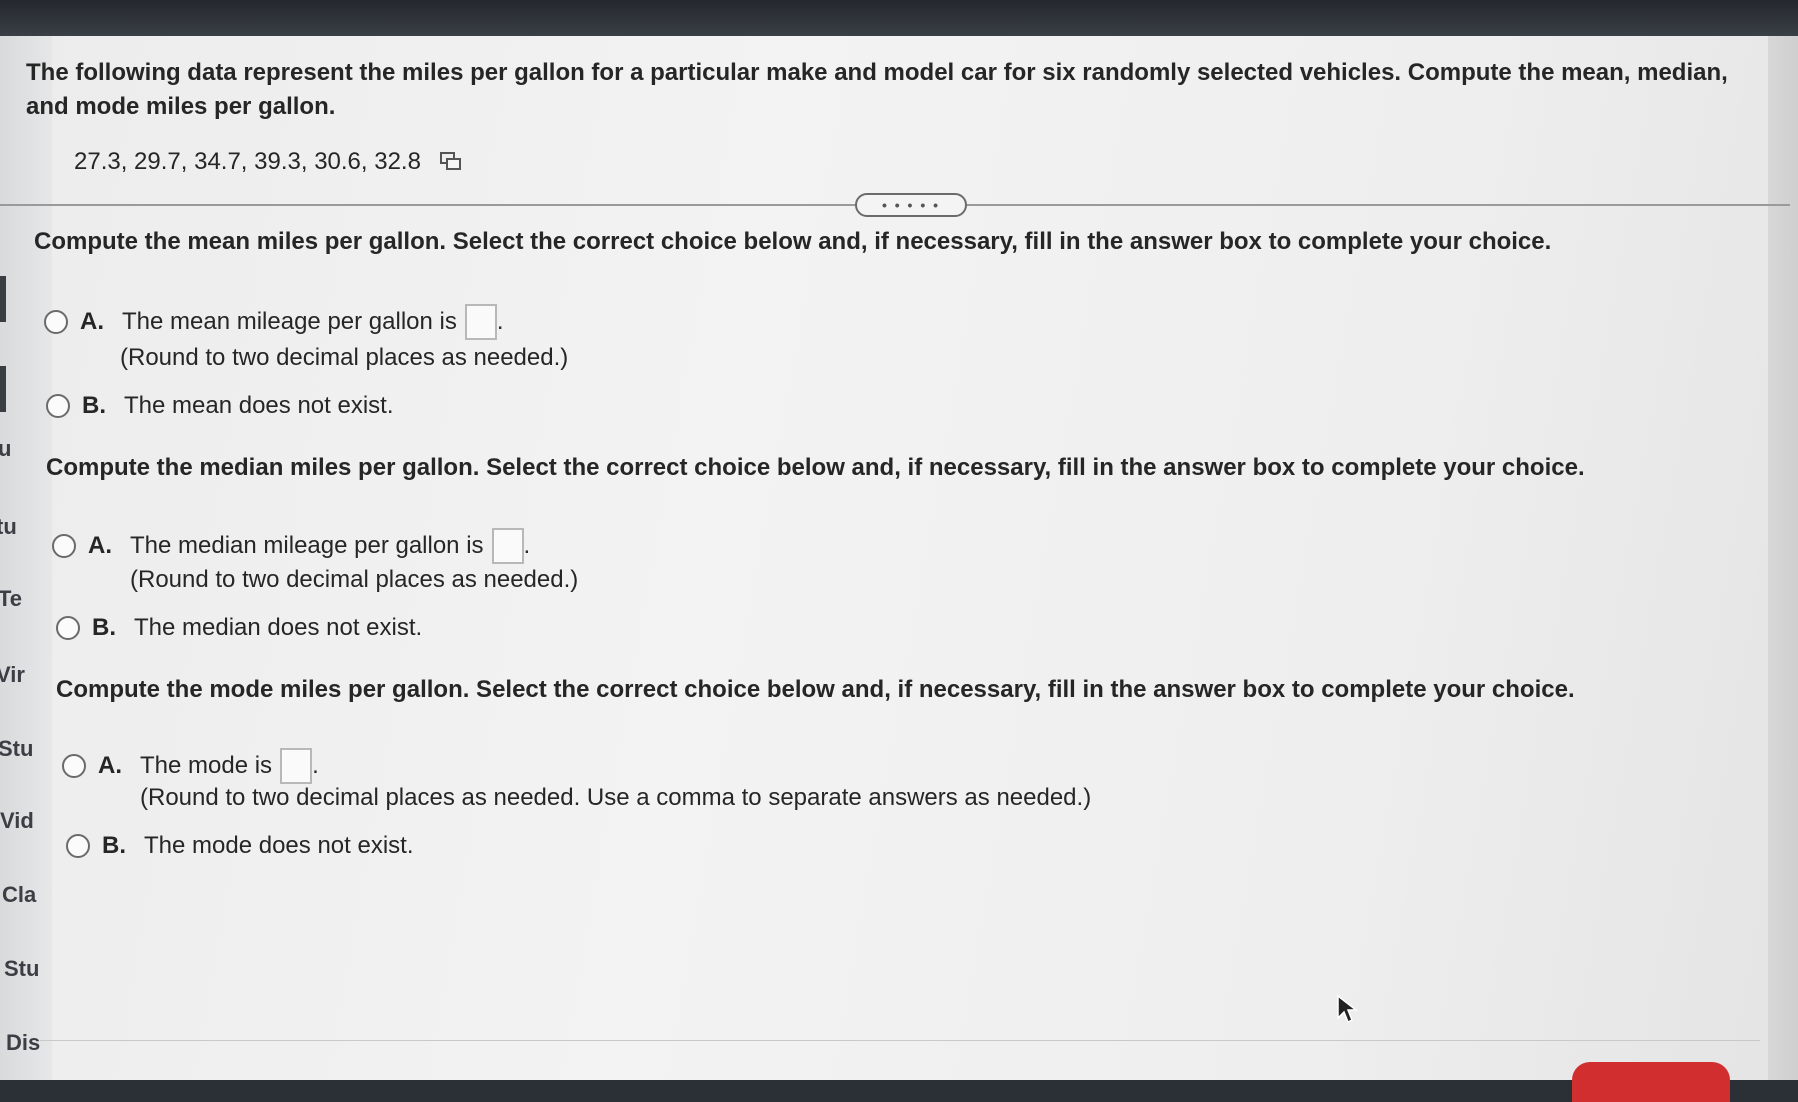  I want to click on mode-option-b-letter: B., so click(114, 845).